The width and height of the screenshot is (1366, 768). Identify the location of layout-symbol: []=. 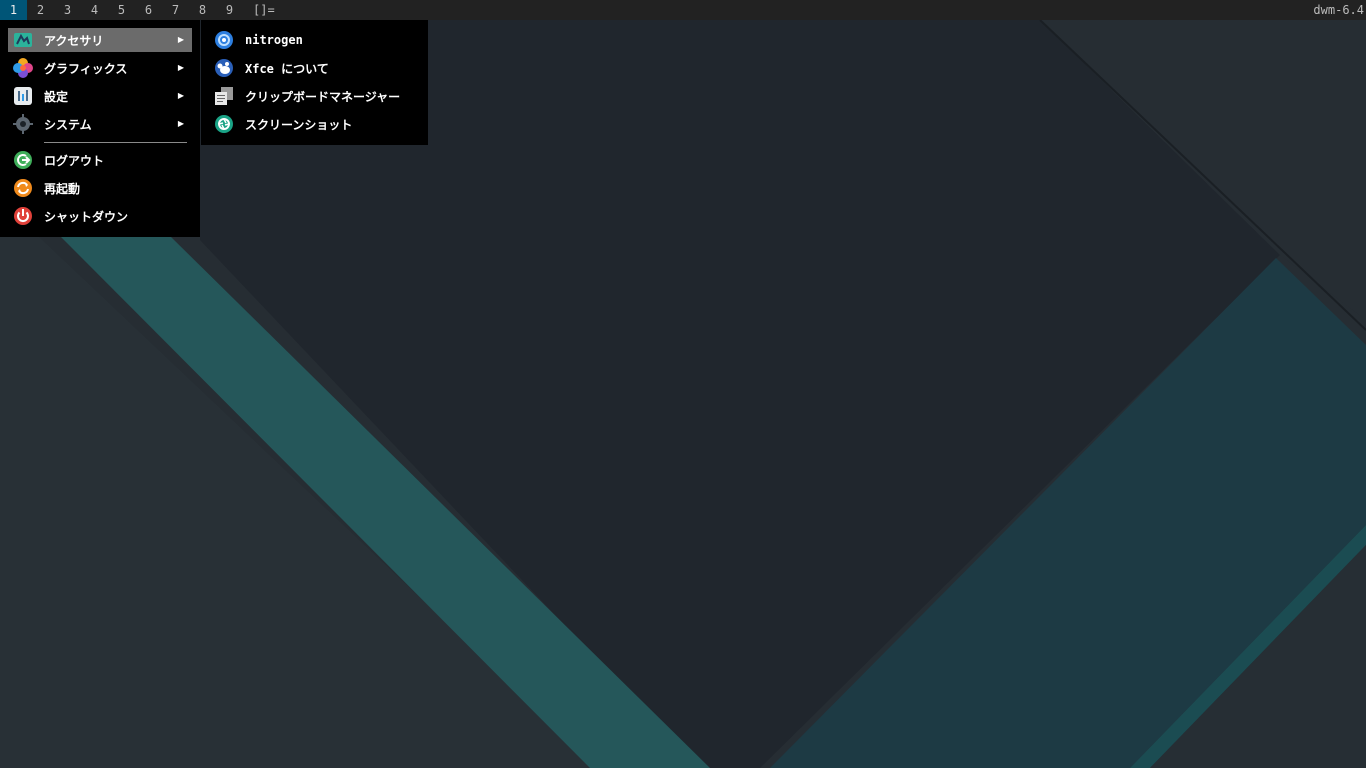
(264, 10).